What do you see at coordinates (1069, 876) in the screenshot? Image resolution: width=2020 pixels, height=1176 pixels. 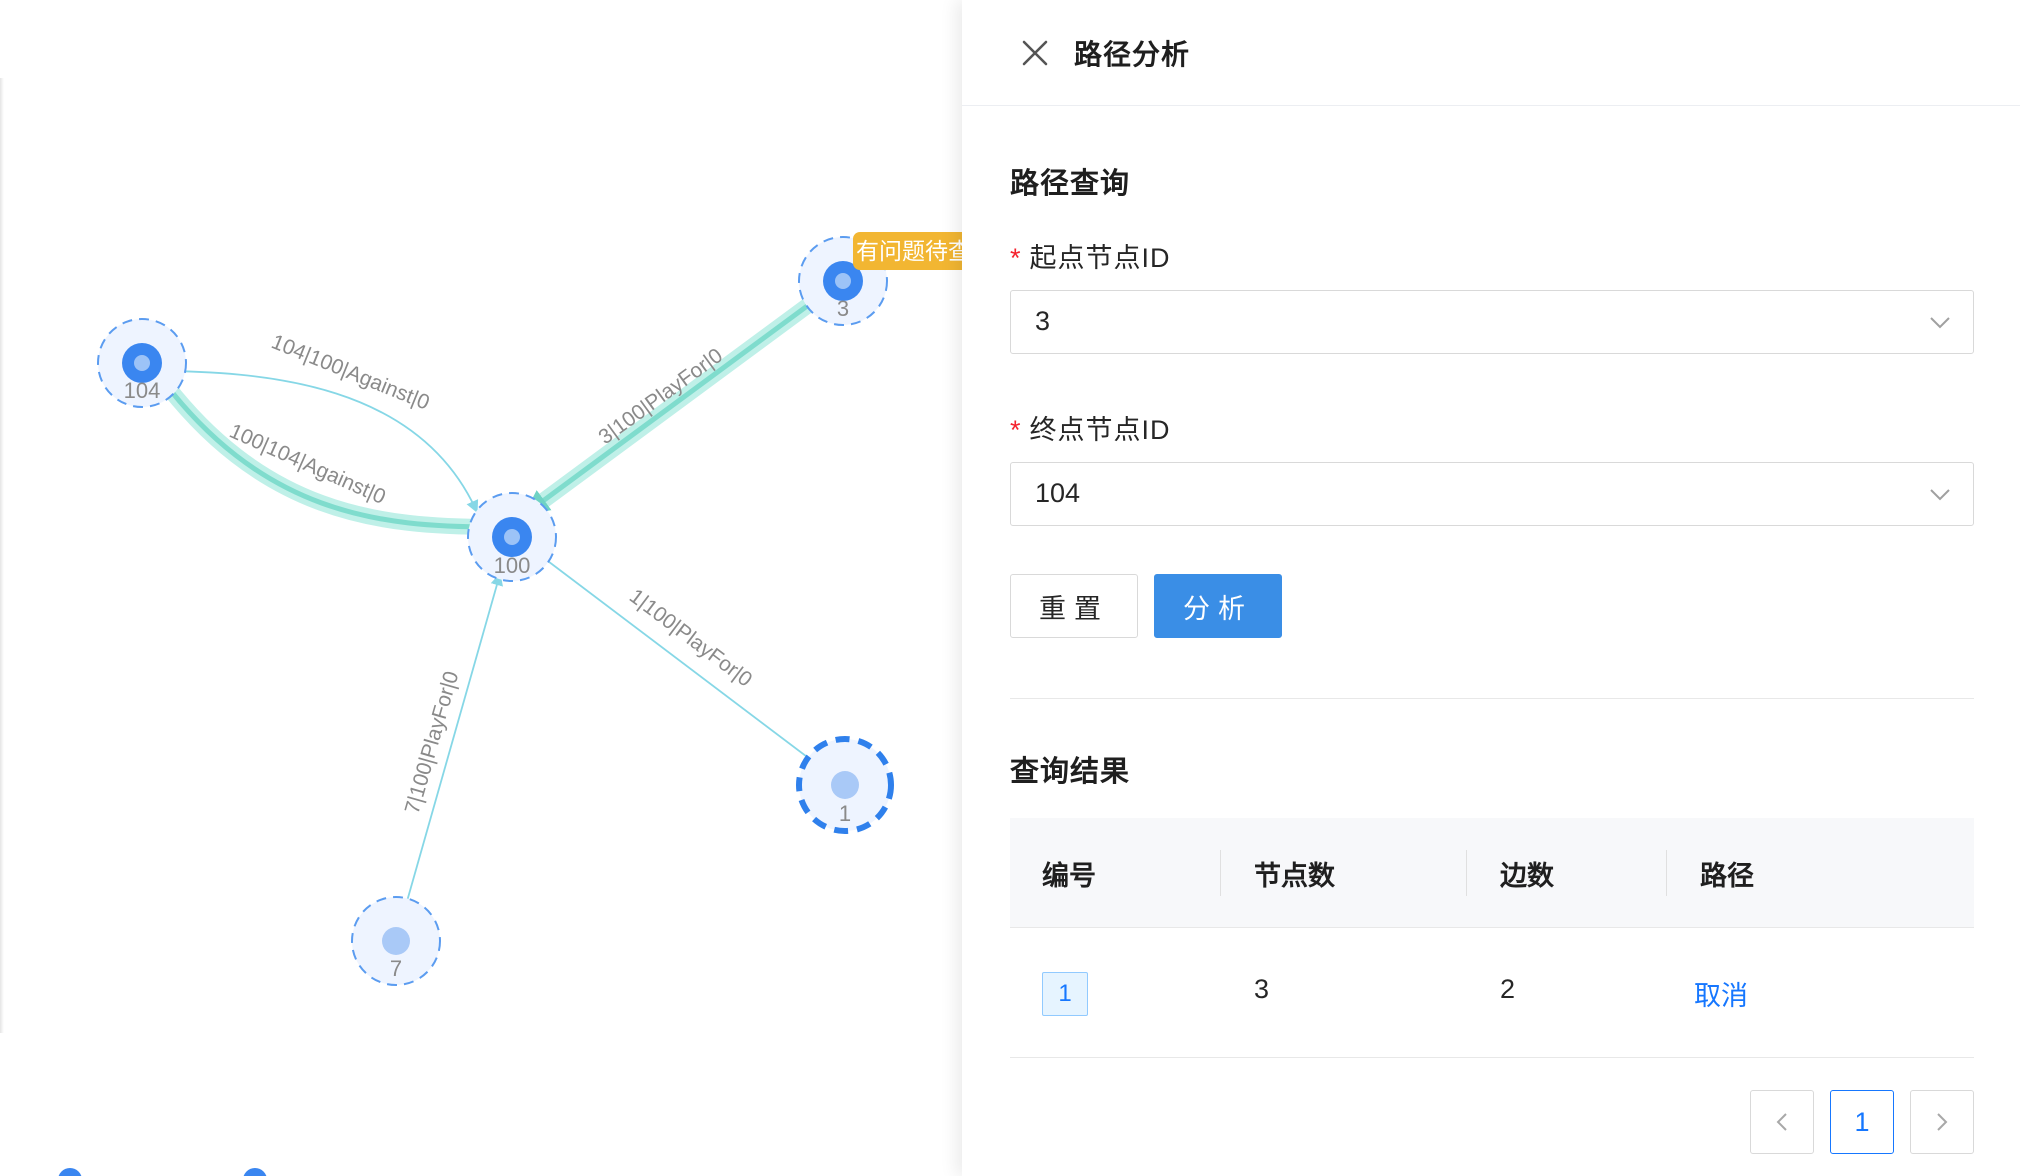 I see `column-header-id: 编号` at bounding box center [1069, 876].